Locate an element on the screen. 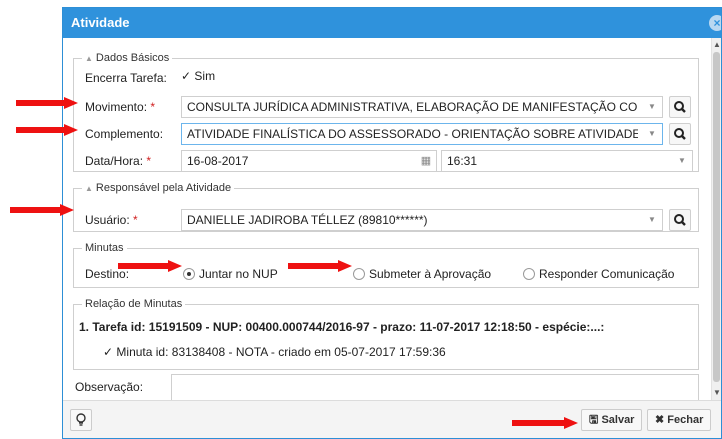 The image size is (722, 439). radio-responder-comunicacao: Responder Comunicação is located at coordinates (598, 274).